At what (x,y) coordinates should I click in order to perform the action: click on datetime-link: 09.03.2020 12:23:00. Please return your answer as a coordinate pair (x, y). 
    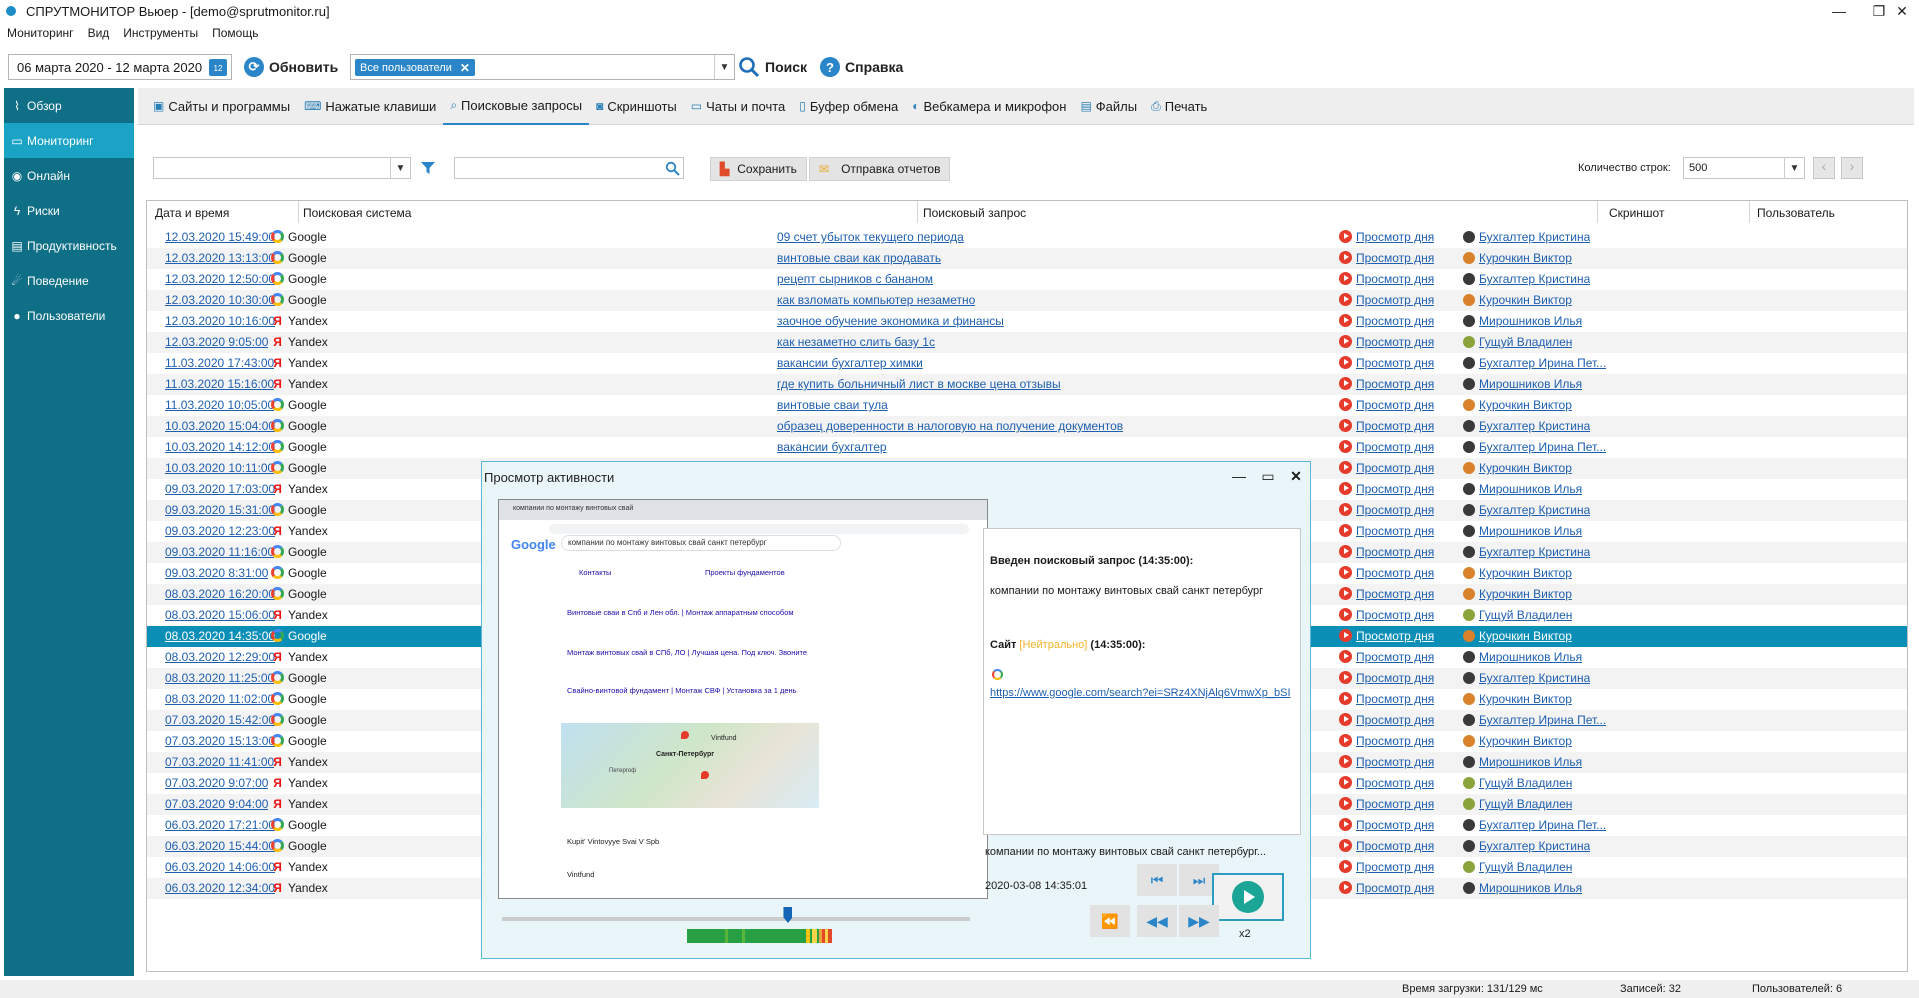
    Looking at the image, I should click on (220, 531).